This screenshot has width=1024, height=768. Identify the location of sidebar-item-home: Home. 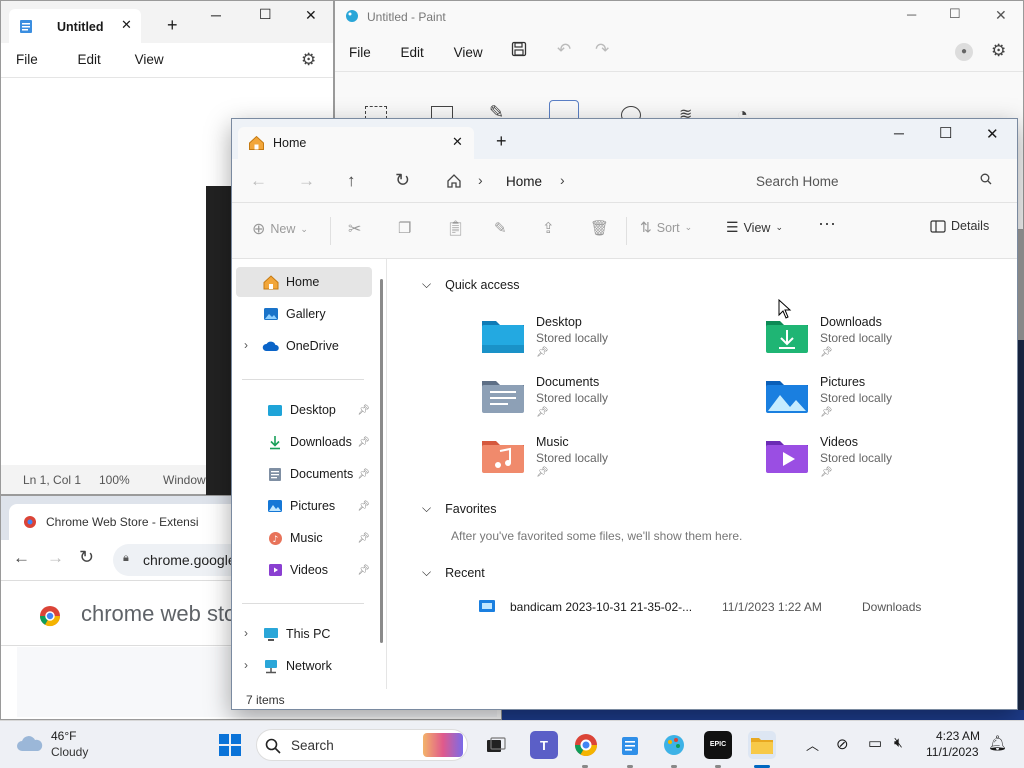
(304, 282).